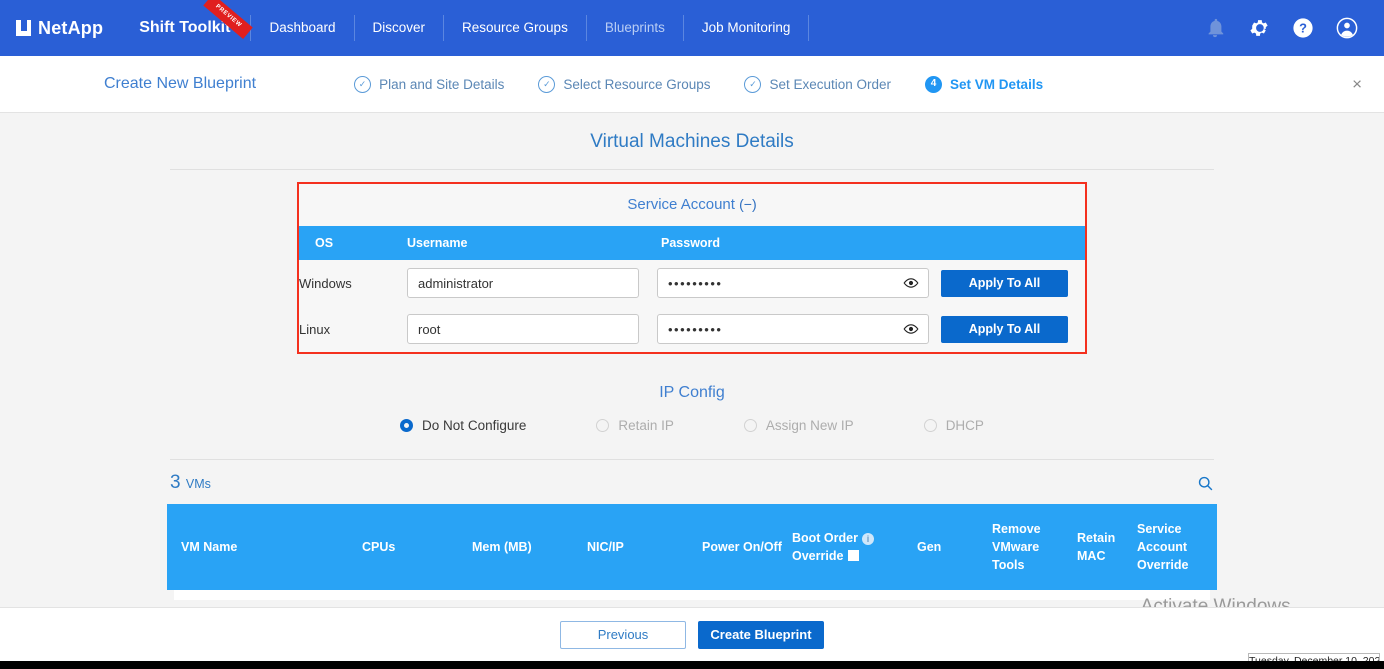 This screenshot has height=669, width=1384. I want to click on vm-list-toolbar: 3 VMs, so click(692, 483).